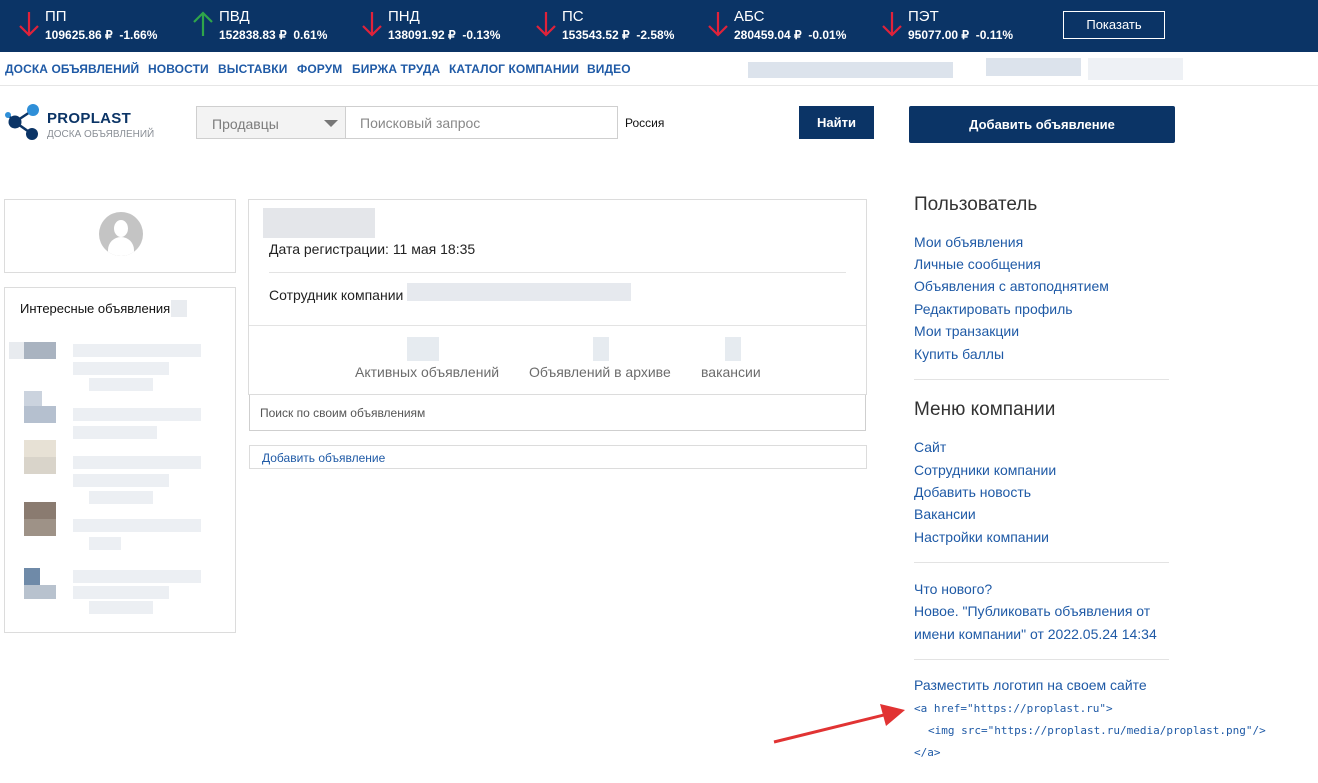 Image resolution: width=1318 pixels, height=783 pixels. Describe the element at coordinates (203, 23) in the screenshot. I see `arrow-up-icon` at that location.